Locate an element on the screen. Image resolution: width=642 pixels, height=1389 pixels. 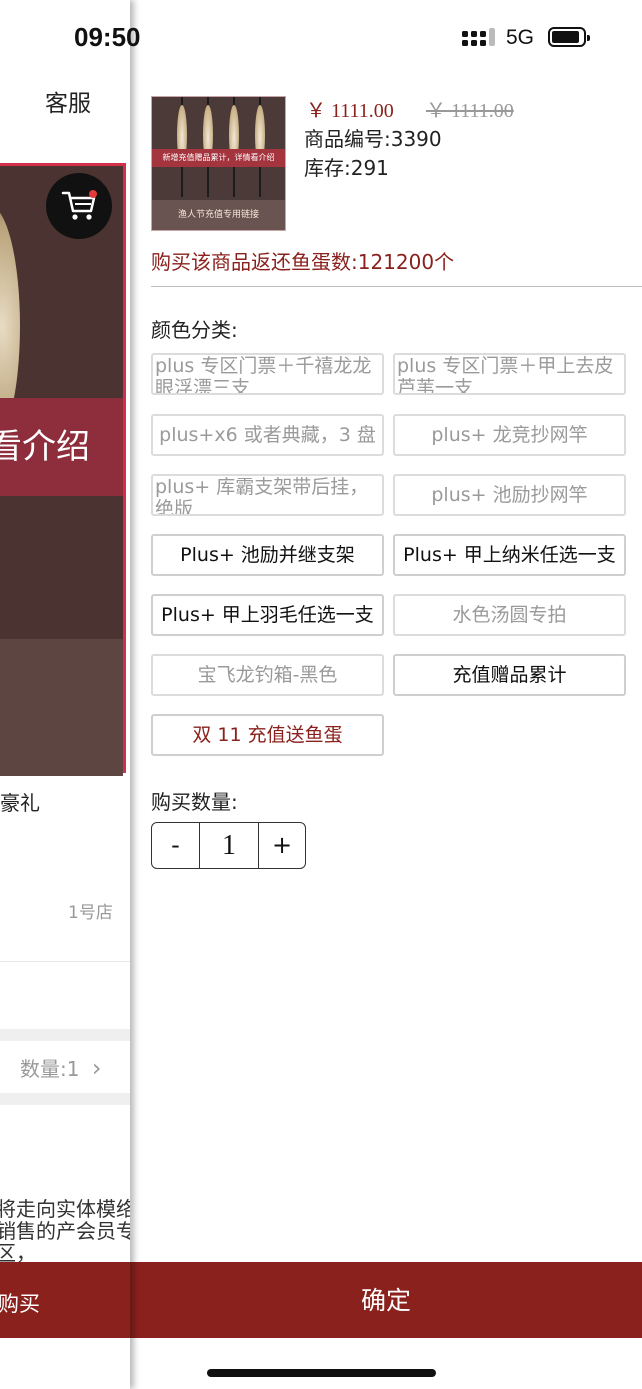
option-3: plus+ 龙竞抄网竿 is located at coordinates (509, 435).